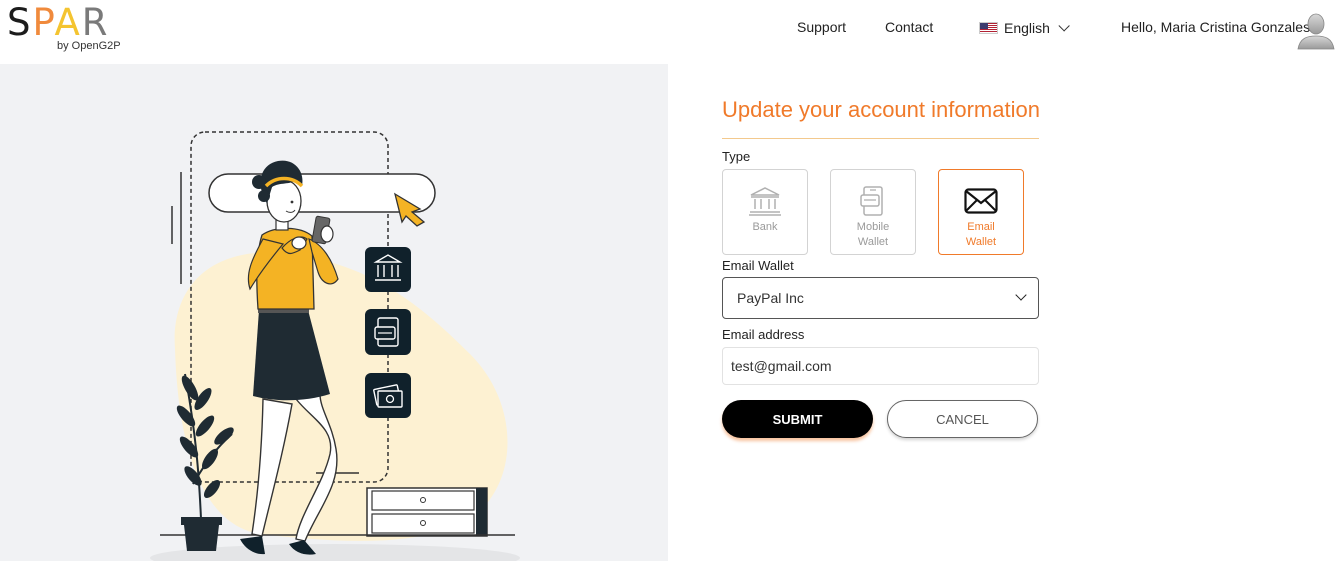 The width and height of the screenshot is (1340, 561). What do you see at coordinates (388, 269) in the screenshot?
I see `bank-tile-icon` at bounding box center [388, 269].